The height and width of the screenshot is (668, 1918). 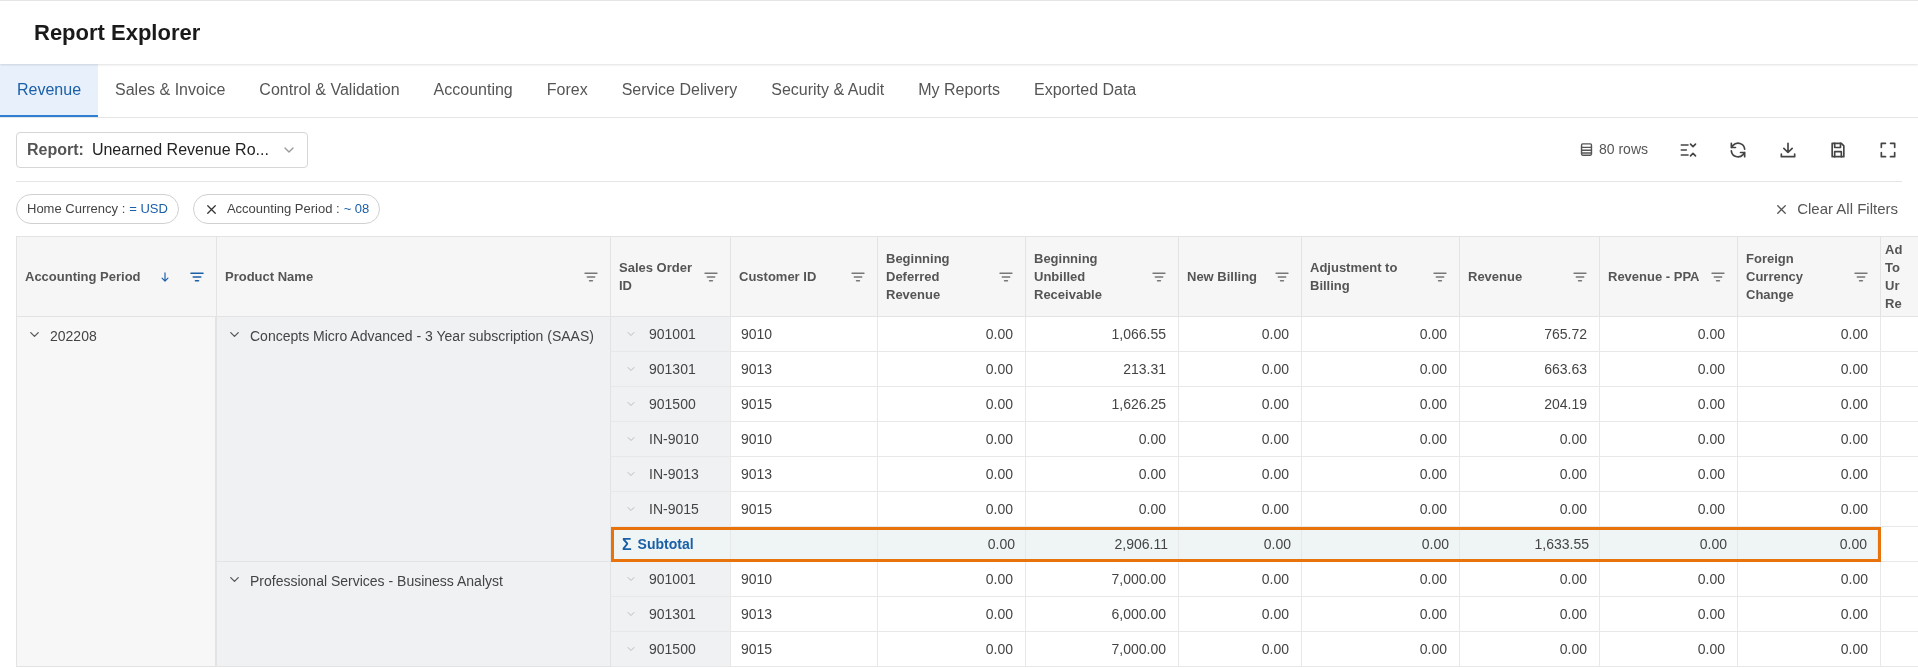 What do you see at coordinates (1838, 209) in the screenshot?
I see `clear-filters-button: Clear All Filters` at bounding box center [1838, 209].